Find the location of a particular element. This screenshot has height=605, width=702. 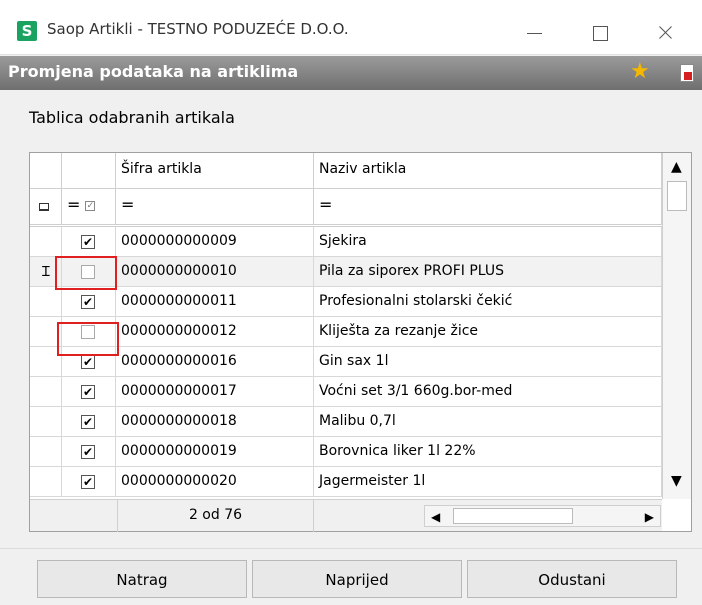

scroll-up-arrow-icon: ▲ is located at coordinates (676, 167).